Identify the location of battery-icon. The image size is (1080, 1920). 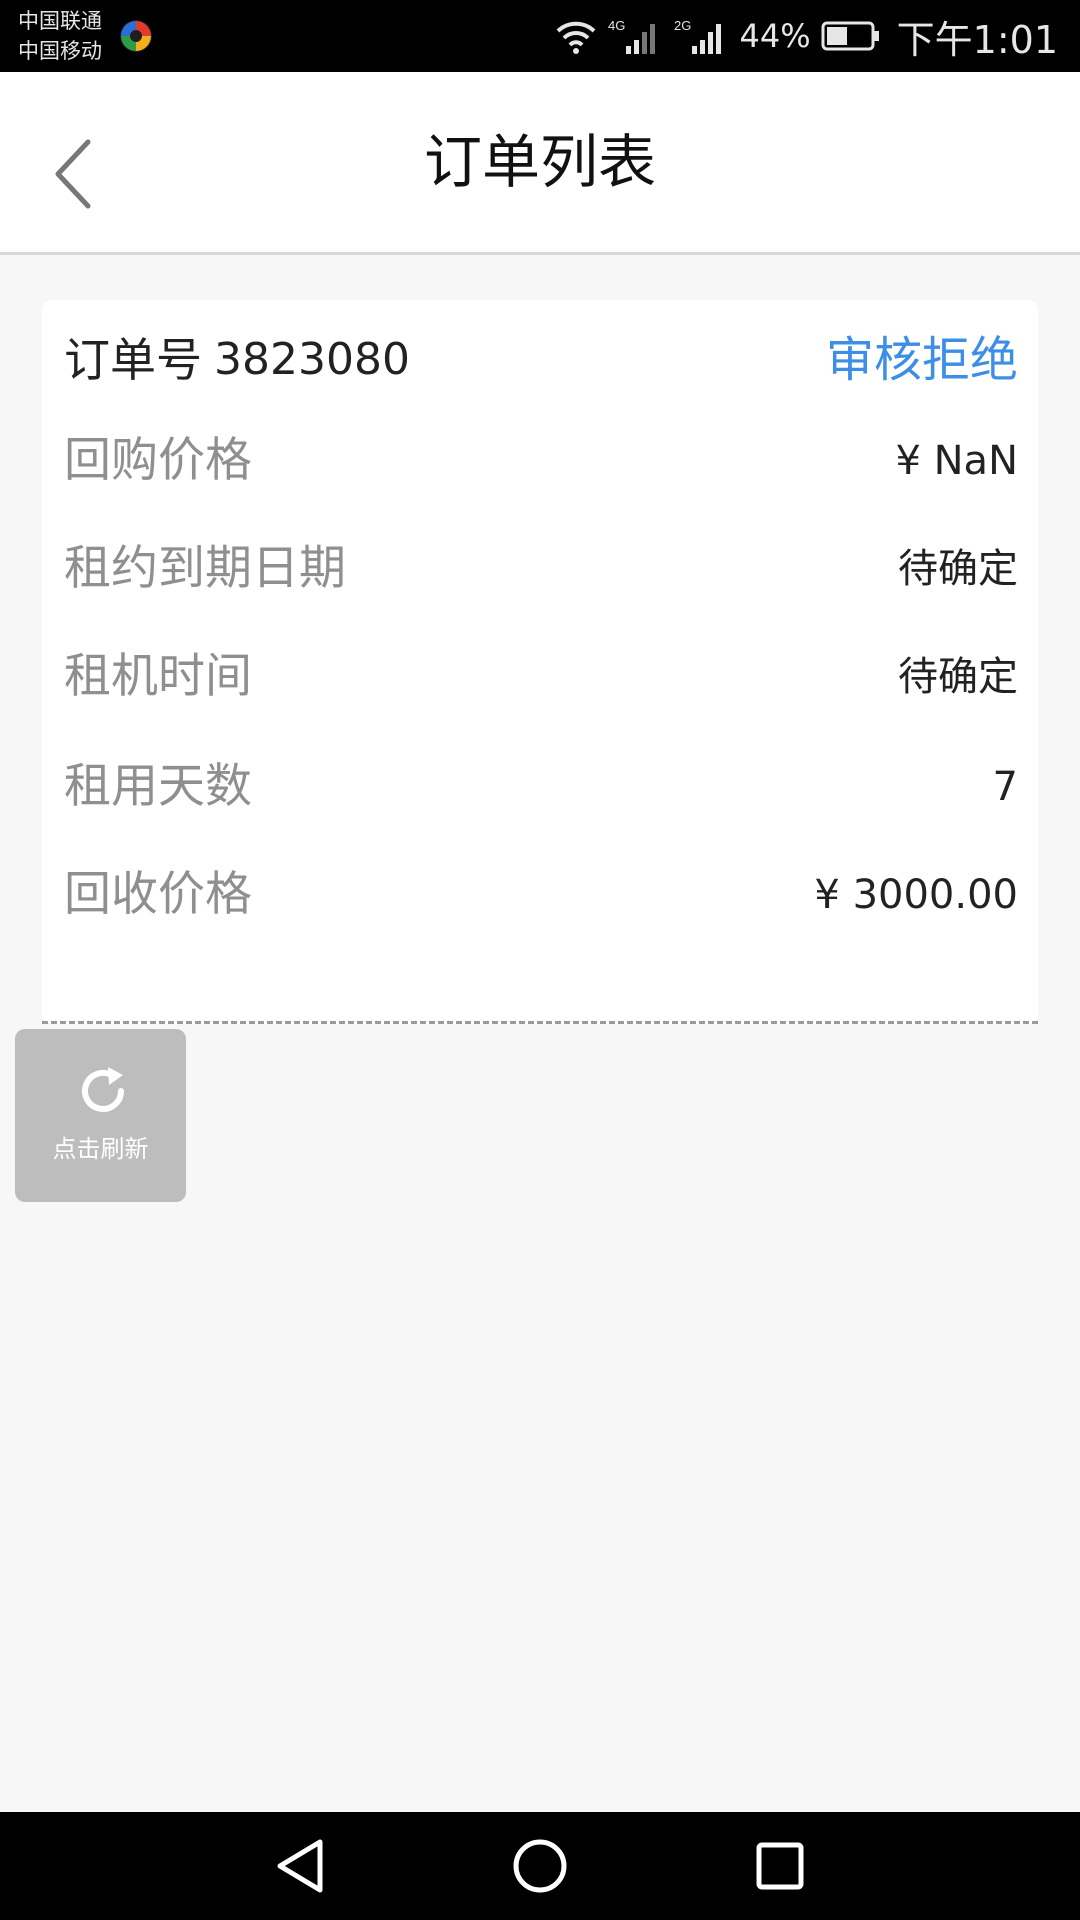
(850, 36).